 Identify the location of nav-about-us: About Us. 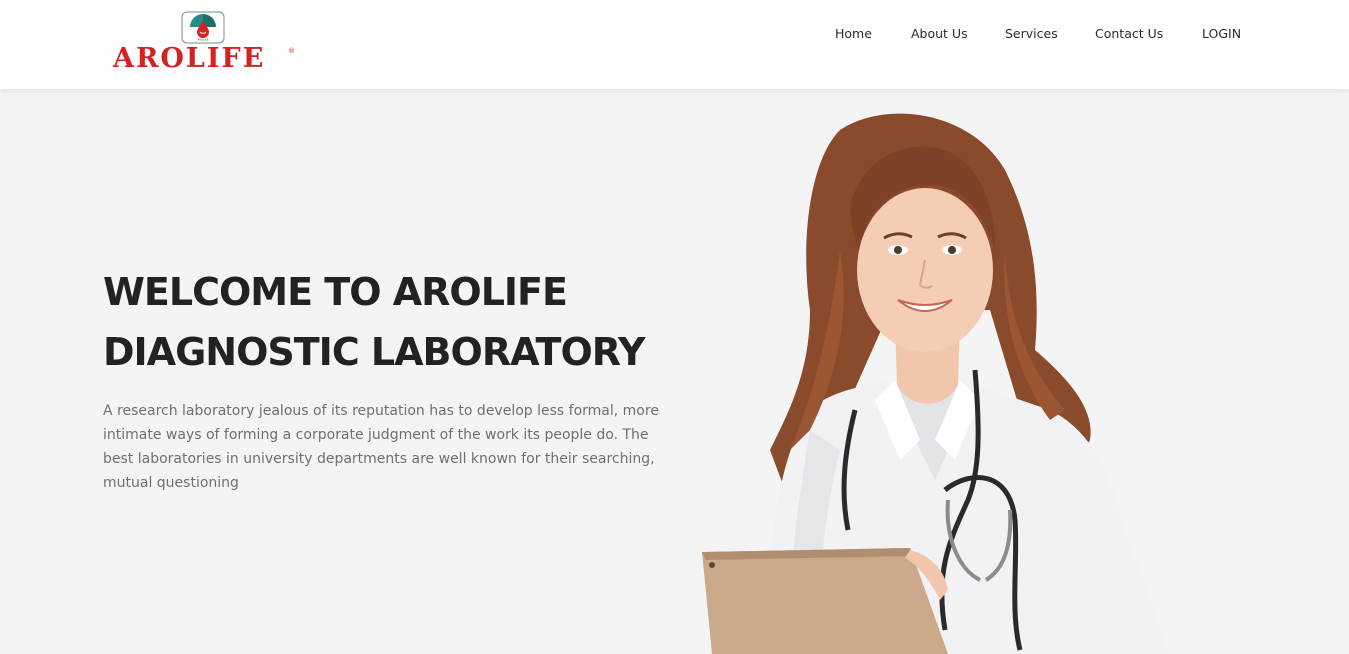
(939, 34).